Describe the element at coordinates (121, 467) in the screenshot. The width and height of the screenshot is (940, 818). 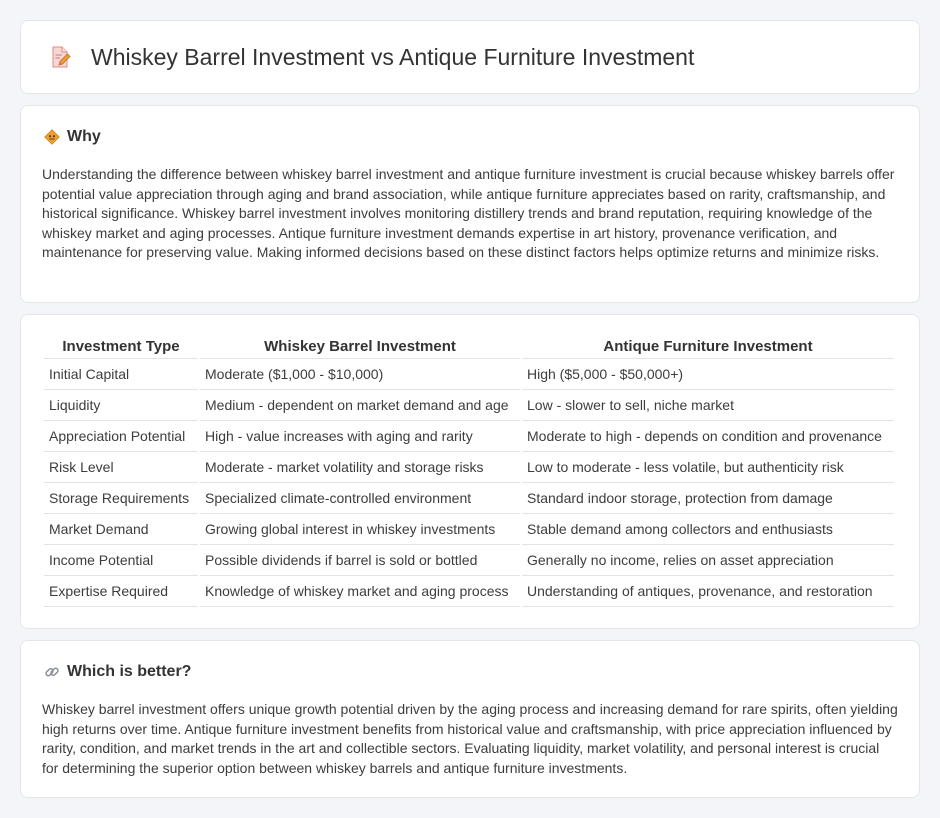
I see `row-label: Risk Level` at that location.